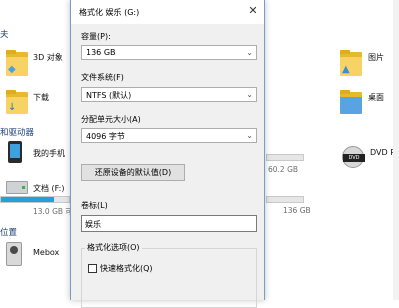  Describe the element at coordinates (35, 199) in the screenshot. I see `docs-drive-usage-bar` at that location.